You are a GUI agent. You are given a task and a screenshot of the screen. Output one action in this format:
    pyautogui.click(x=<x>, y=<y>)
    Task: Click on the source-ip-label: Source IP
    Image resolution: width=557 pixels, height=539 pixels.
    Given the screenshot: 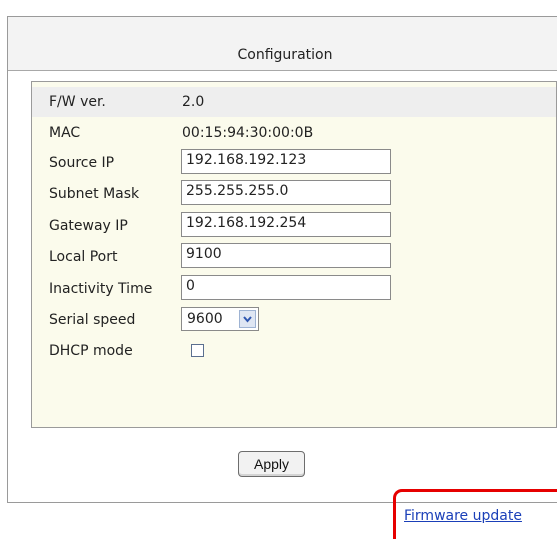 What is the action you would take?
    pyautogui.click(x=82, y=163)
    